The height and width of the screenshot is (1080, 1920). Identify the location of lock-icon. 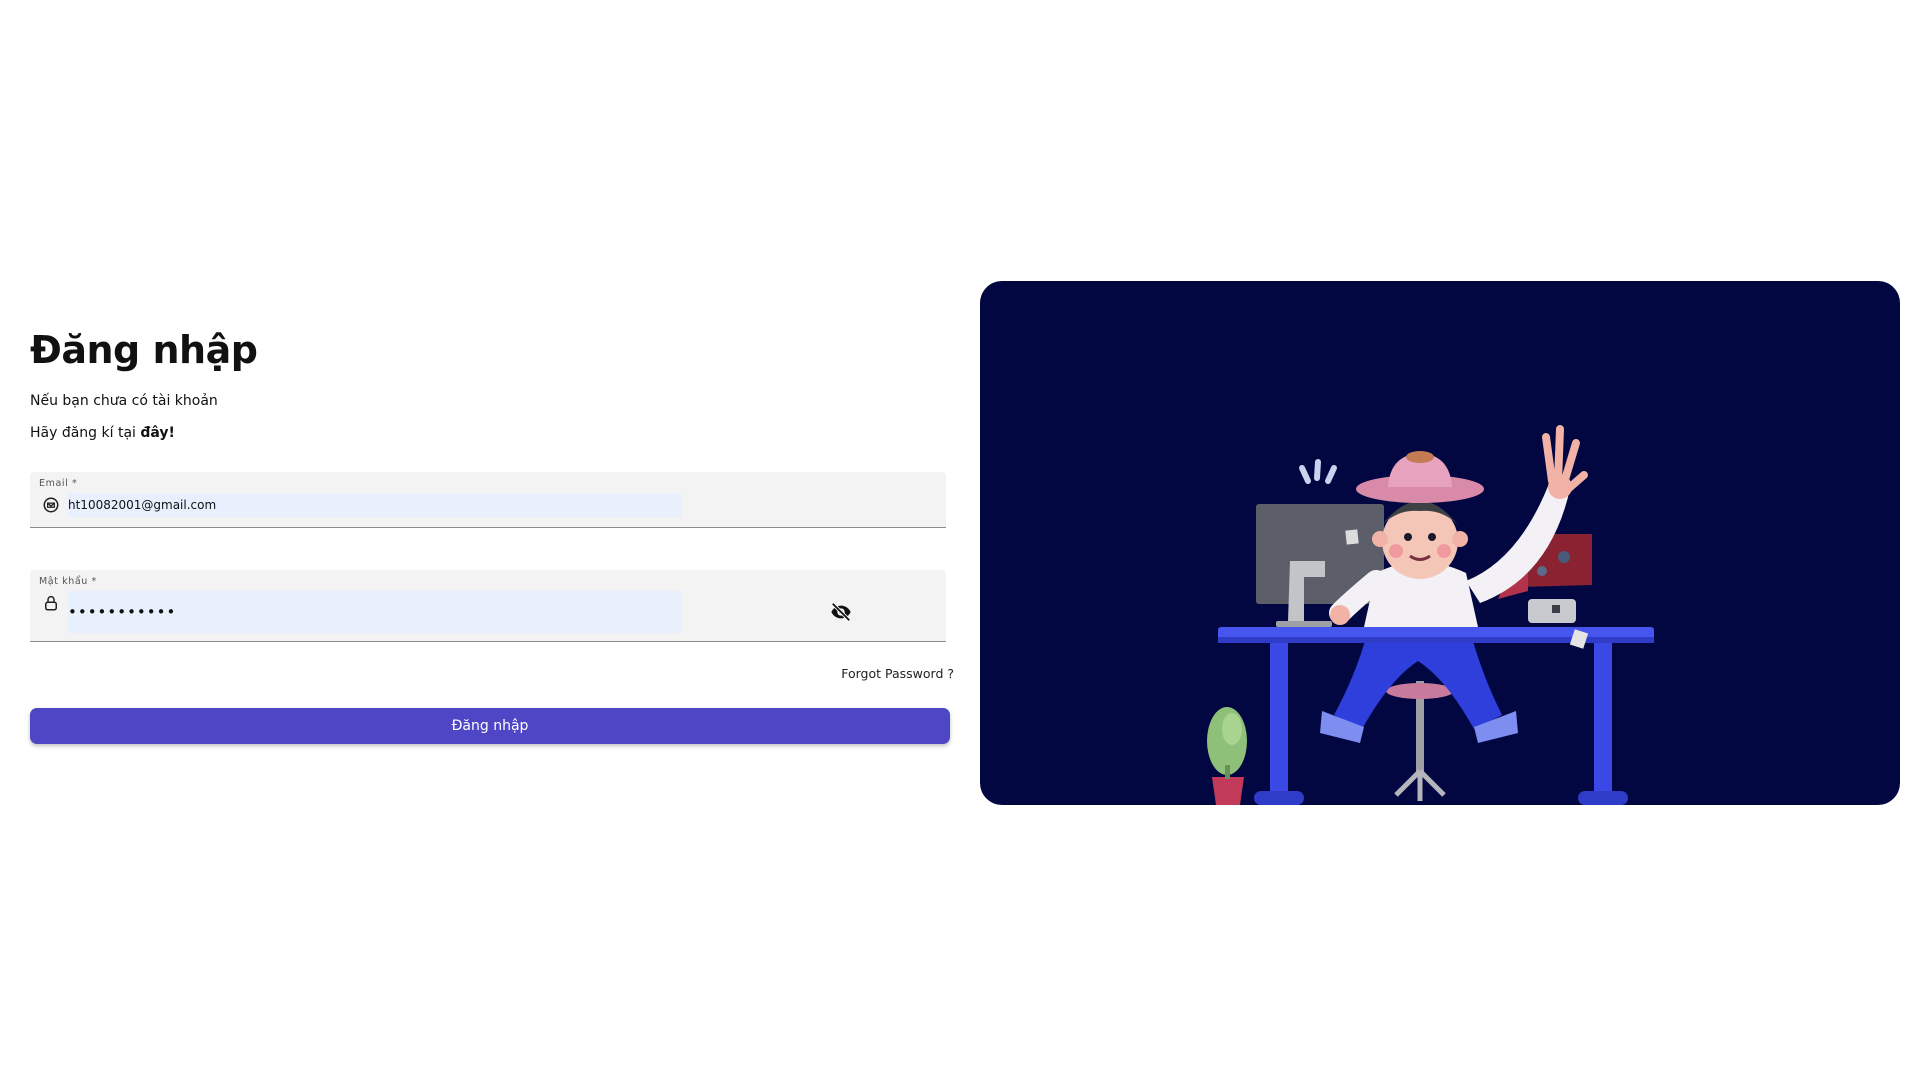
(51, 603).